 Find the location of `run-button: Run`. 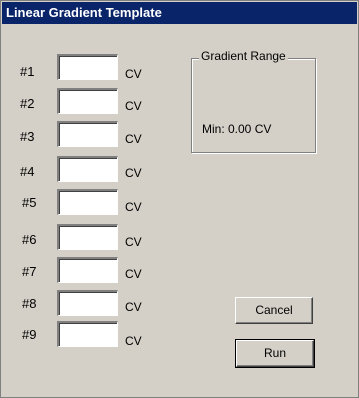

run-button: Run is located at coordinates (275, 353).